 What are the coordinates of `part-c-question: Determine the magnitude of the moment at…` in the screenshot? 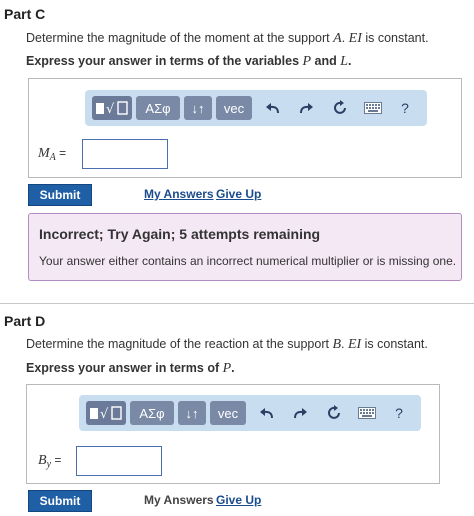 It's located at (227, 39).